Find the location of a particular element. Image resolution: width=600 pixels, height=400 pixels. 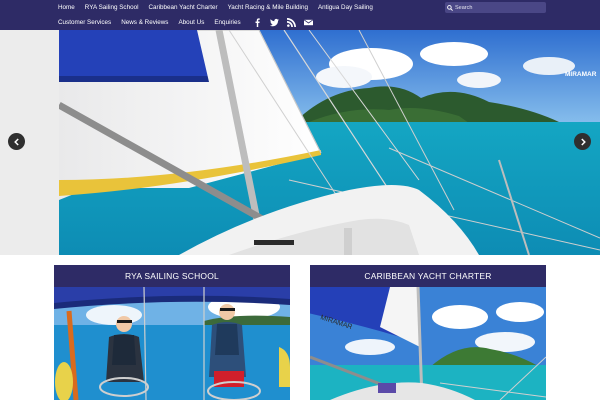

email-icon is located at coordinates (308, 22).